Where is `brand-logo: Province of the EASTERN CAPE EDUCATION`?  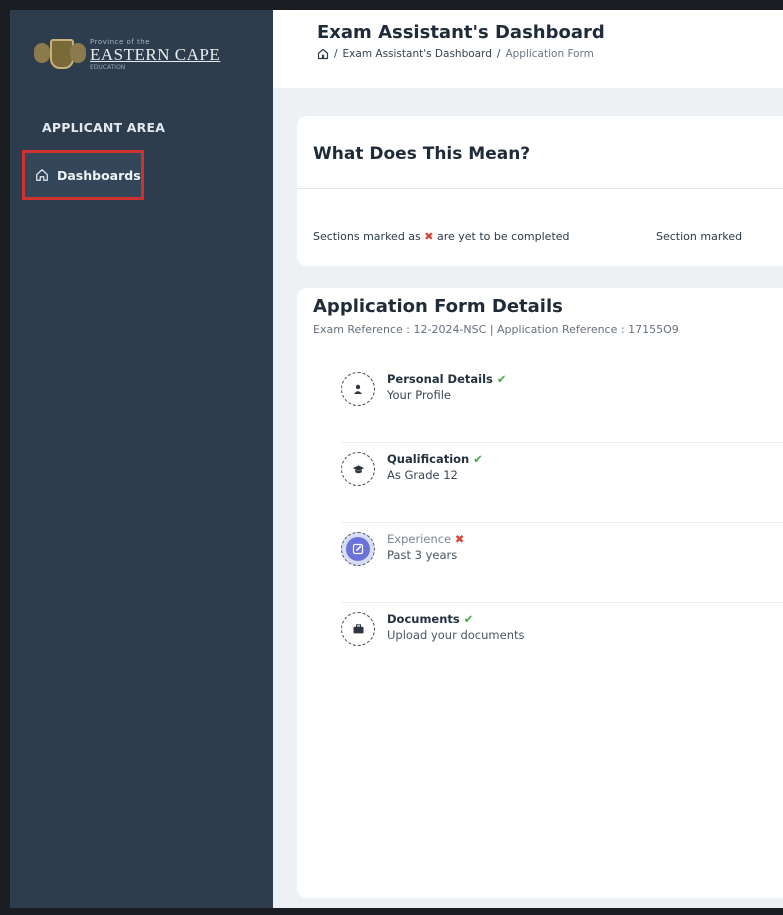 brand-logo: Province of the EASTERN CAPE EDUCATION is located at coordinates (142, 55).